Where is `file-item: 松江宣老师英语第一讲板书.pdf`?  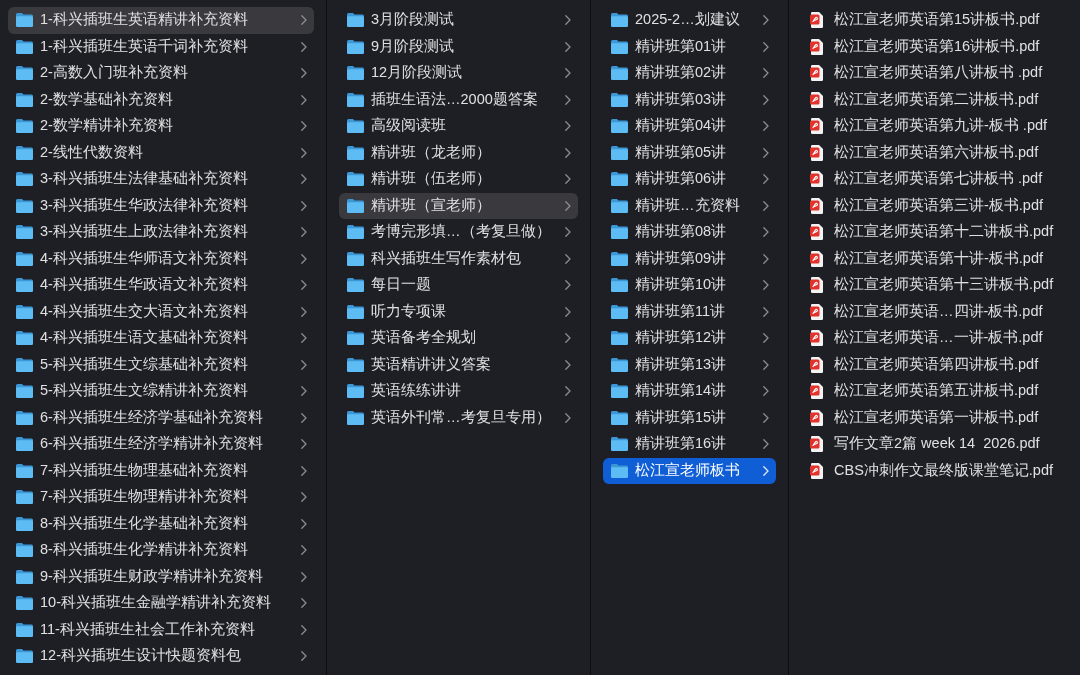 file-item: 松江宣老师英语第一讲板书.pdf is located at coordinates (934, 417).